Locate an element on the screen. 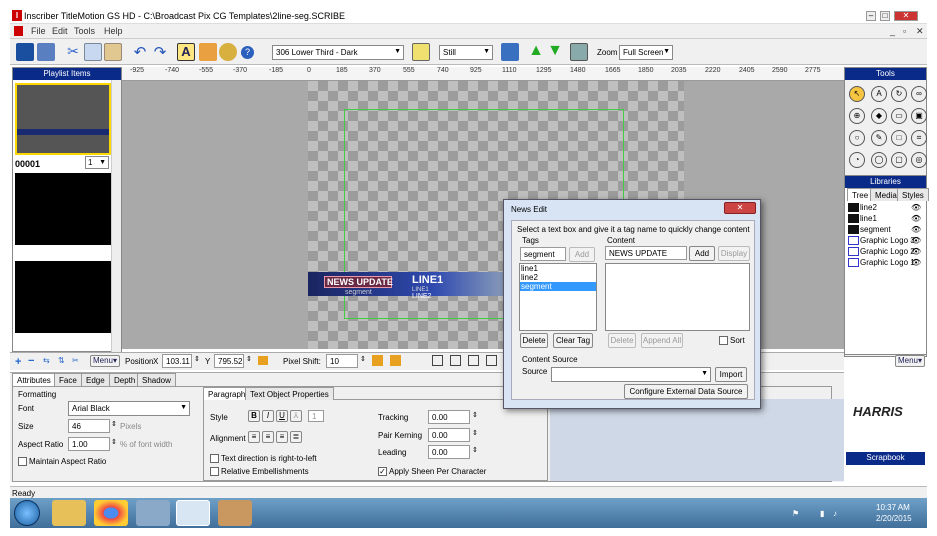 The width and height of the screenshot is (937, 536). rect-tool-icon: ▭ is located at coordinates (899, 116).